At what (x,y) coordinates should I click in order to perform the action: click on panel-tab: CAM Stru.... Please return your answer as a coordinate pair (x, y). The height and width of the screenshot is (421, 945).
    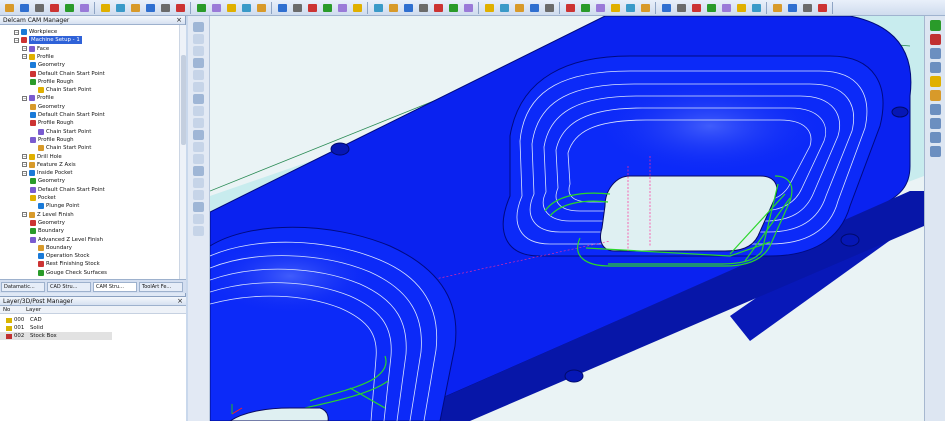
    Looking at the image, I should click on (115, 287).